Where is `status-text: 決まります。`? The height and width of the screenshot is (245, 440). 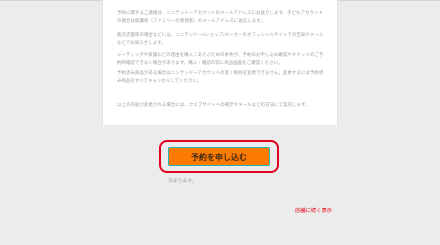 status-text: 決まります。 is located at coordinates (182, 181).